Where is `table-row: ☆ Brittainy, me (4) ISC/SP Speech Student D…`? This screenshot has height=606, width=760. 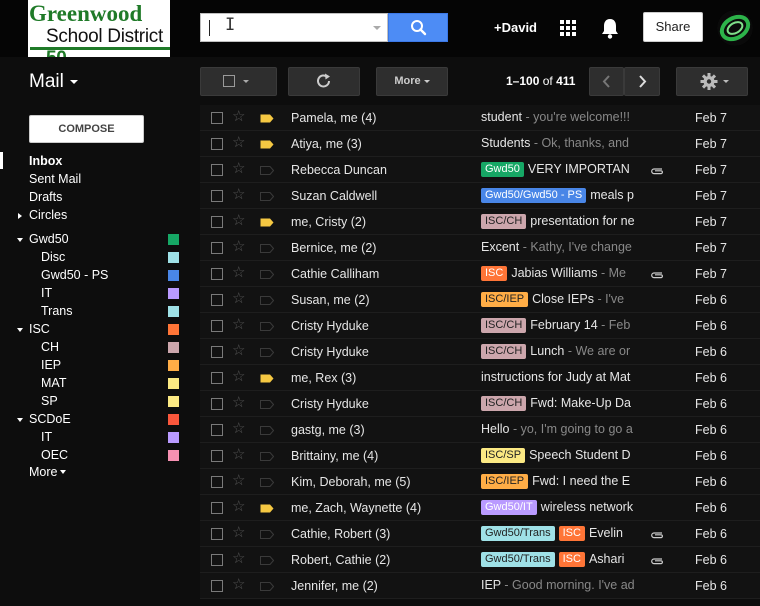
table-row: ☆ Brittainy, me (4) ISC/SP Speech Student D… is located at coordinates (480, 456).